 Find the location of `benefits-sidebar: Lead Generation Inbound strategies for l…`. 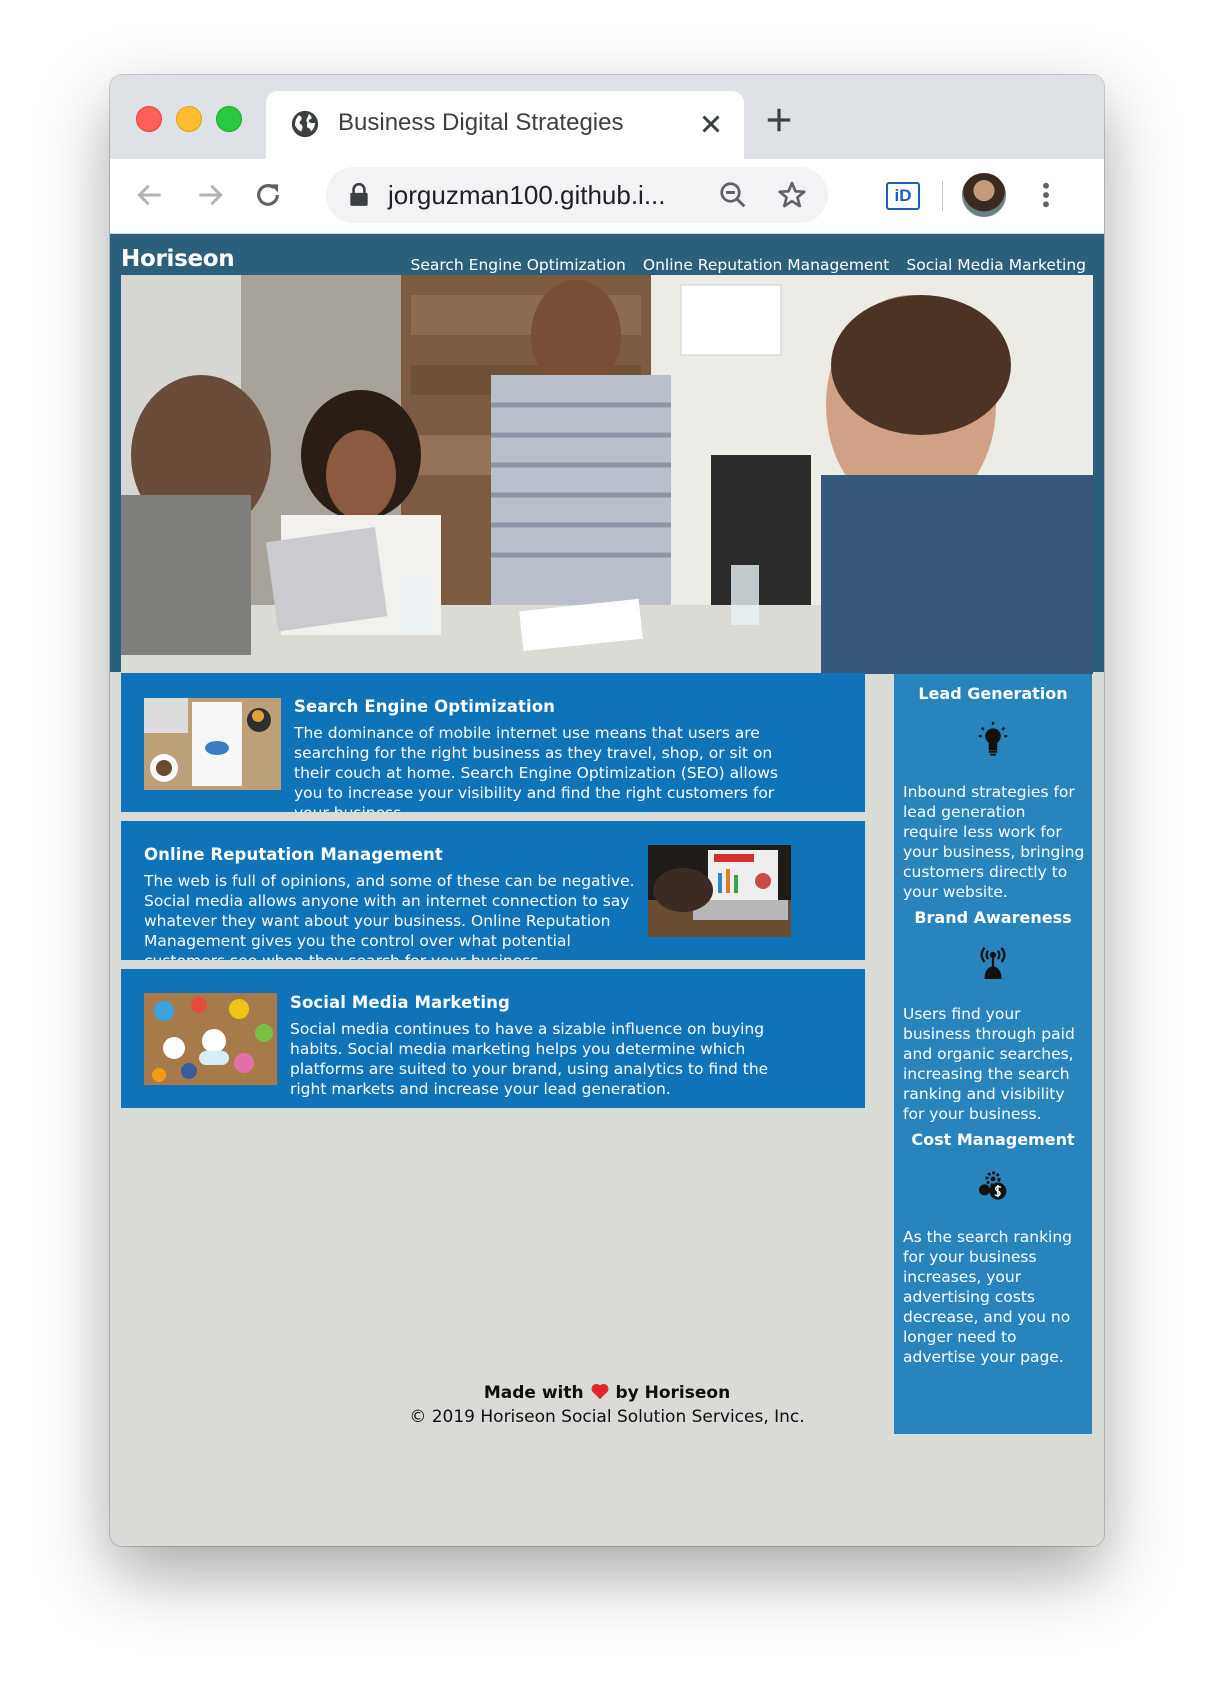

benefits-sidebar: Lead Generation Inbound strategies for l… is located at coordinates (993, 1054).